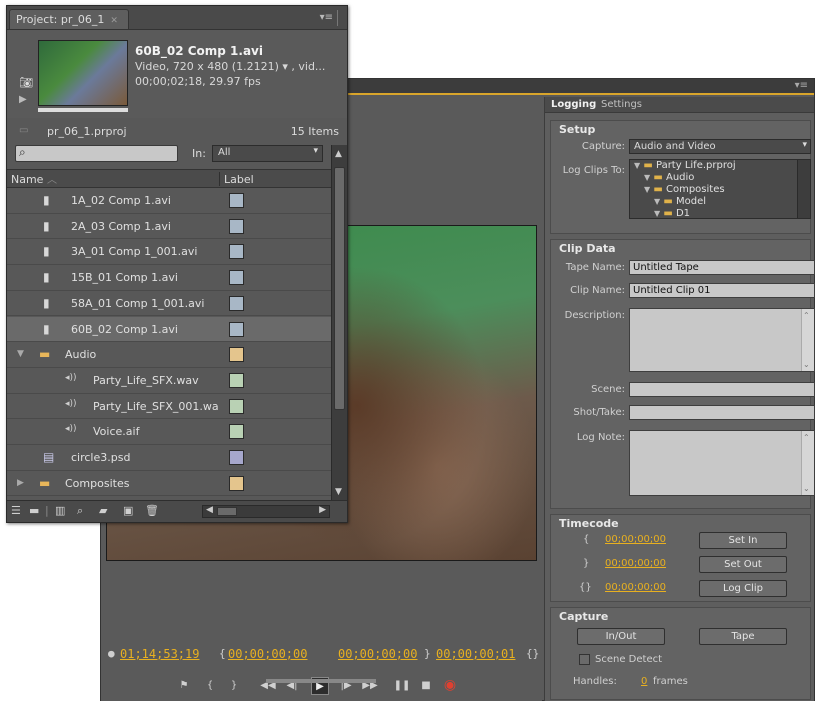  Describe the element at coordinates (339, 288) in the screenshot. I see `scrollbar-thumb` at that location.